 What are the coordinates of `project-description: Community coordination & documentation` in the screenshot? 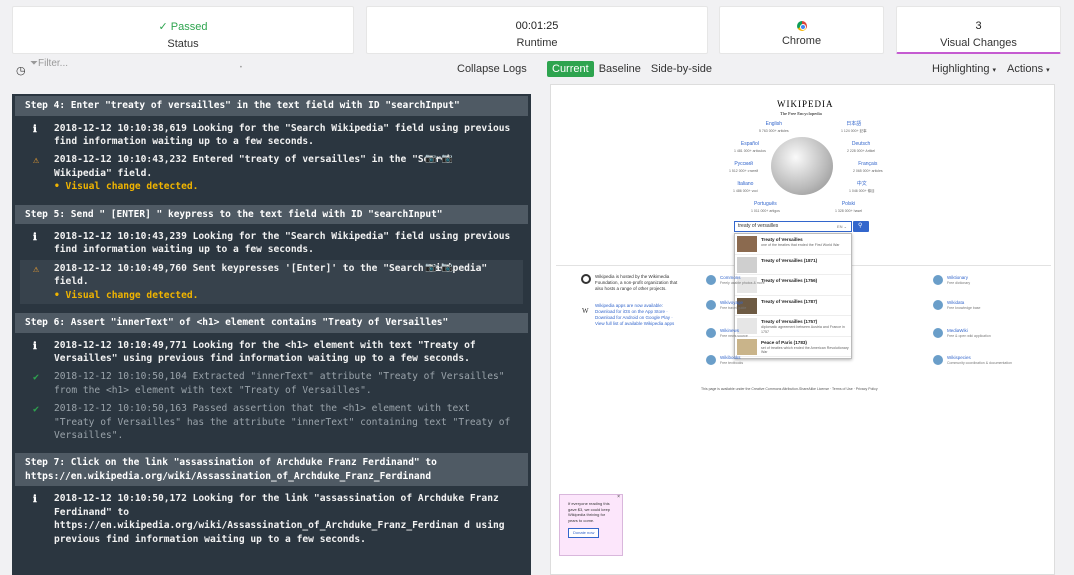 It's located at (979, 363).